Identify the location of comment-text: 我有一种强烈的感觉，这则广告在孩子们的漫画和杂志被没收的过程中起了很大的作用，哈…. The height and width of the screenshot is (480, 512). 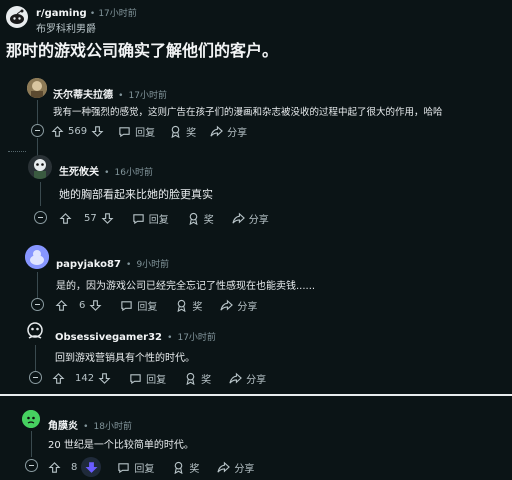
(248, 112).